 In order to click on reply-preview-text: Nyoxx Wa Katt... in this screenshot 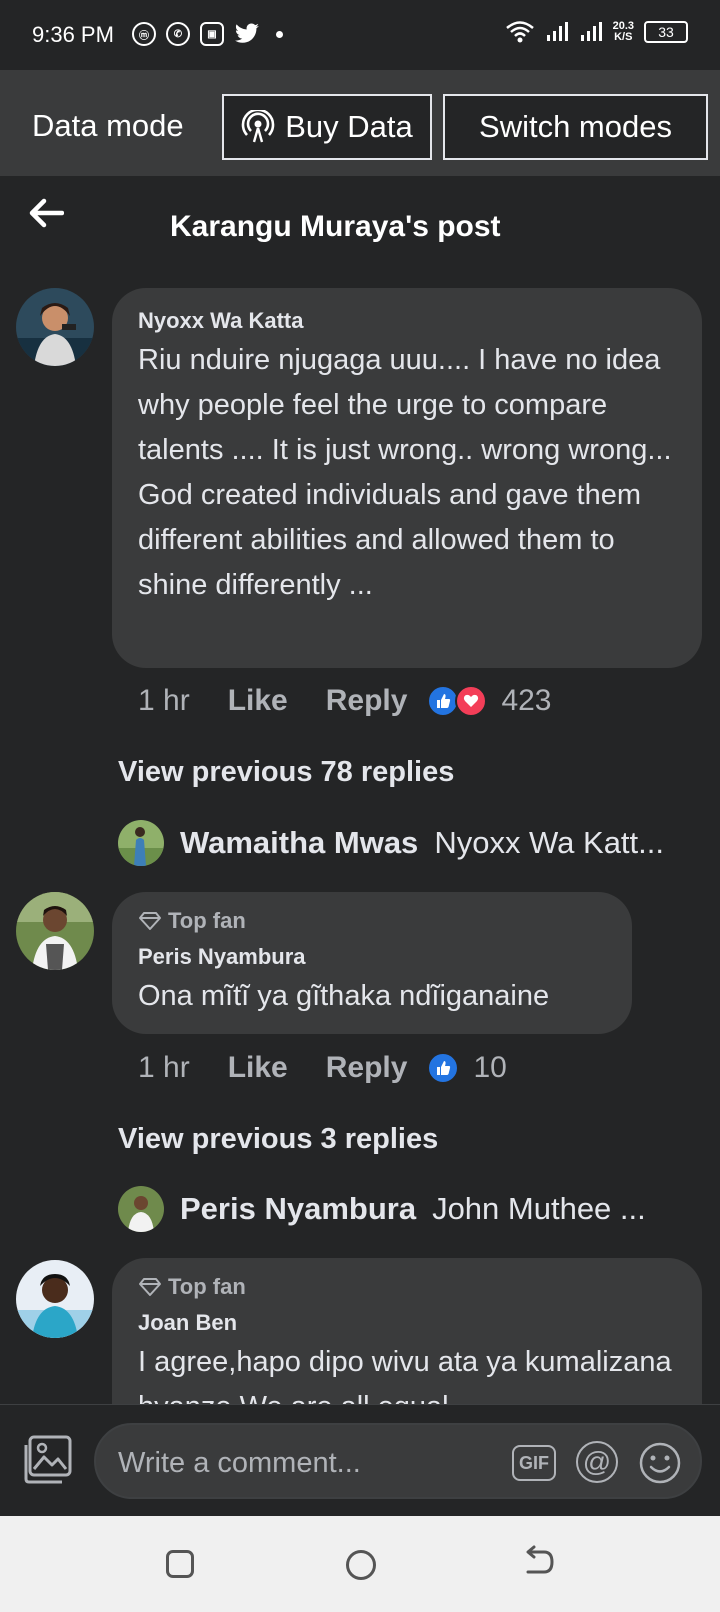, I will do `click(549, 842)`.